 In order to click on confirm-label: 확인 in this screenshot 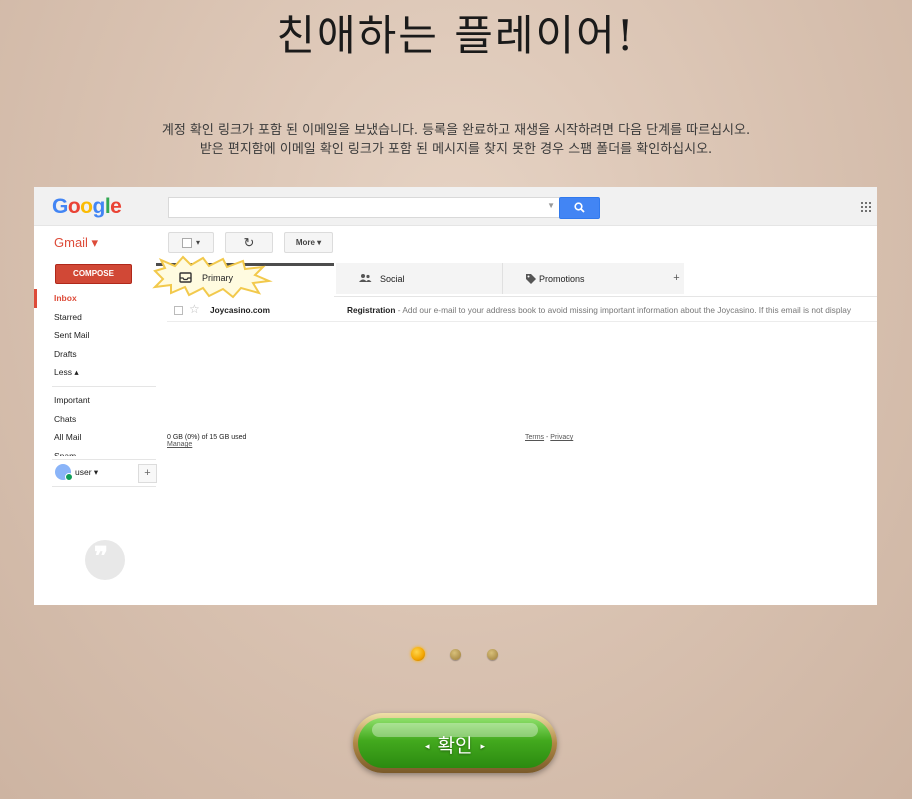, I will do `click(455, 746)`.